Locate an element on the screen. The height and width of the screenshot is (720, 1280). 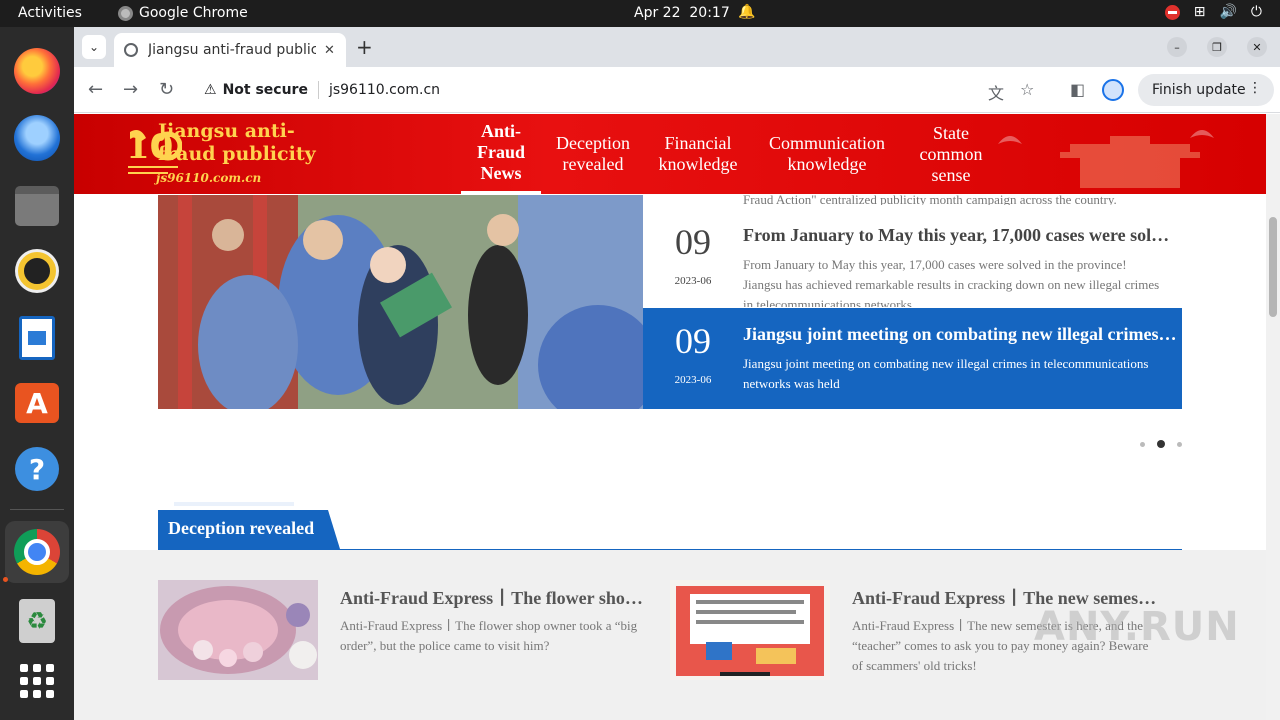
warning-icon: ⚠ is located at coordinates (210, 90).